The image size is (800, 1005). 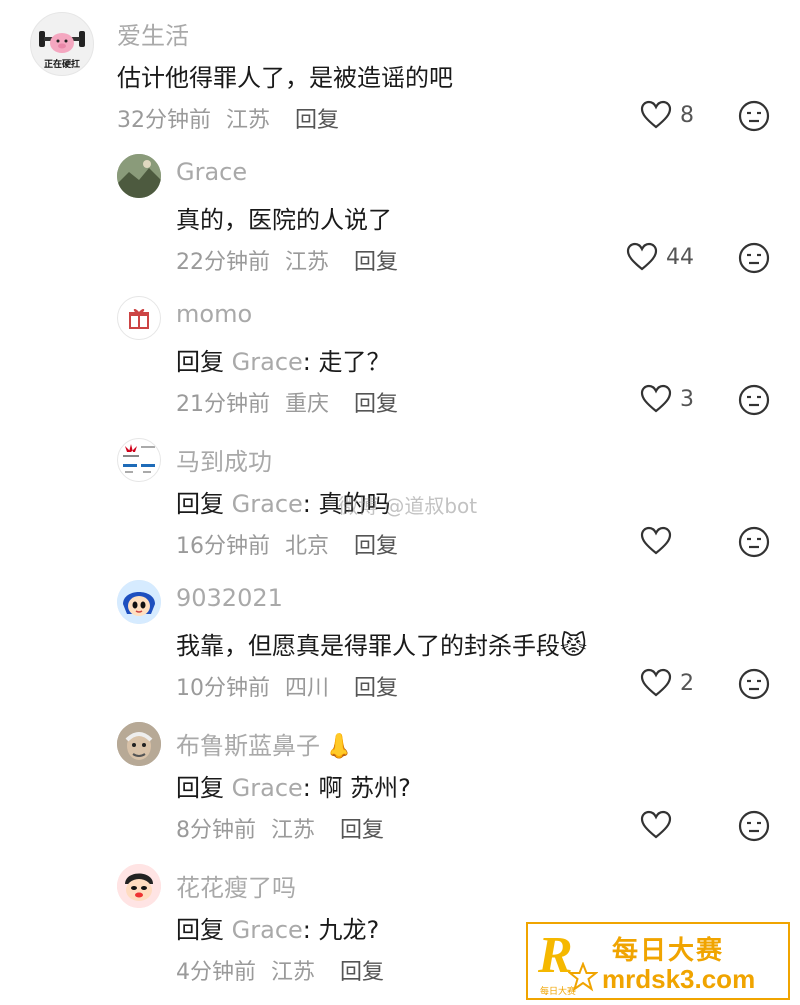 I want to click on like-button: 8, so click(x=667, y=115).